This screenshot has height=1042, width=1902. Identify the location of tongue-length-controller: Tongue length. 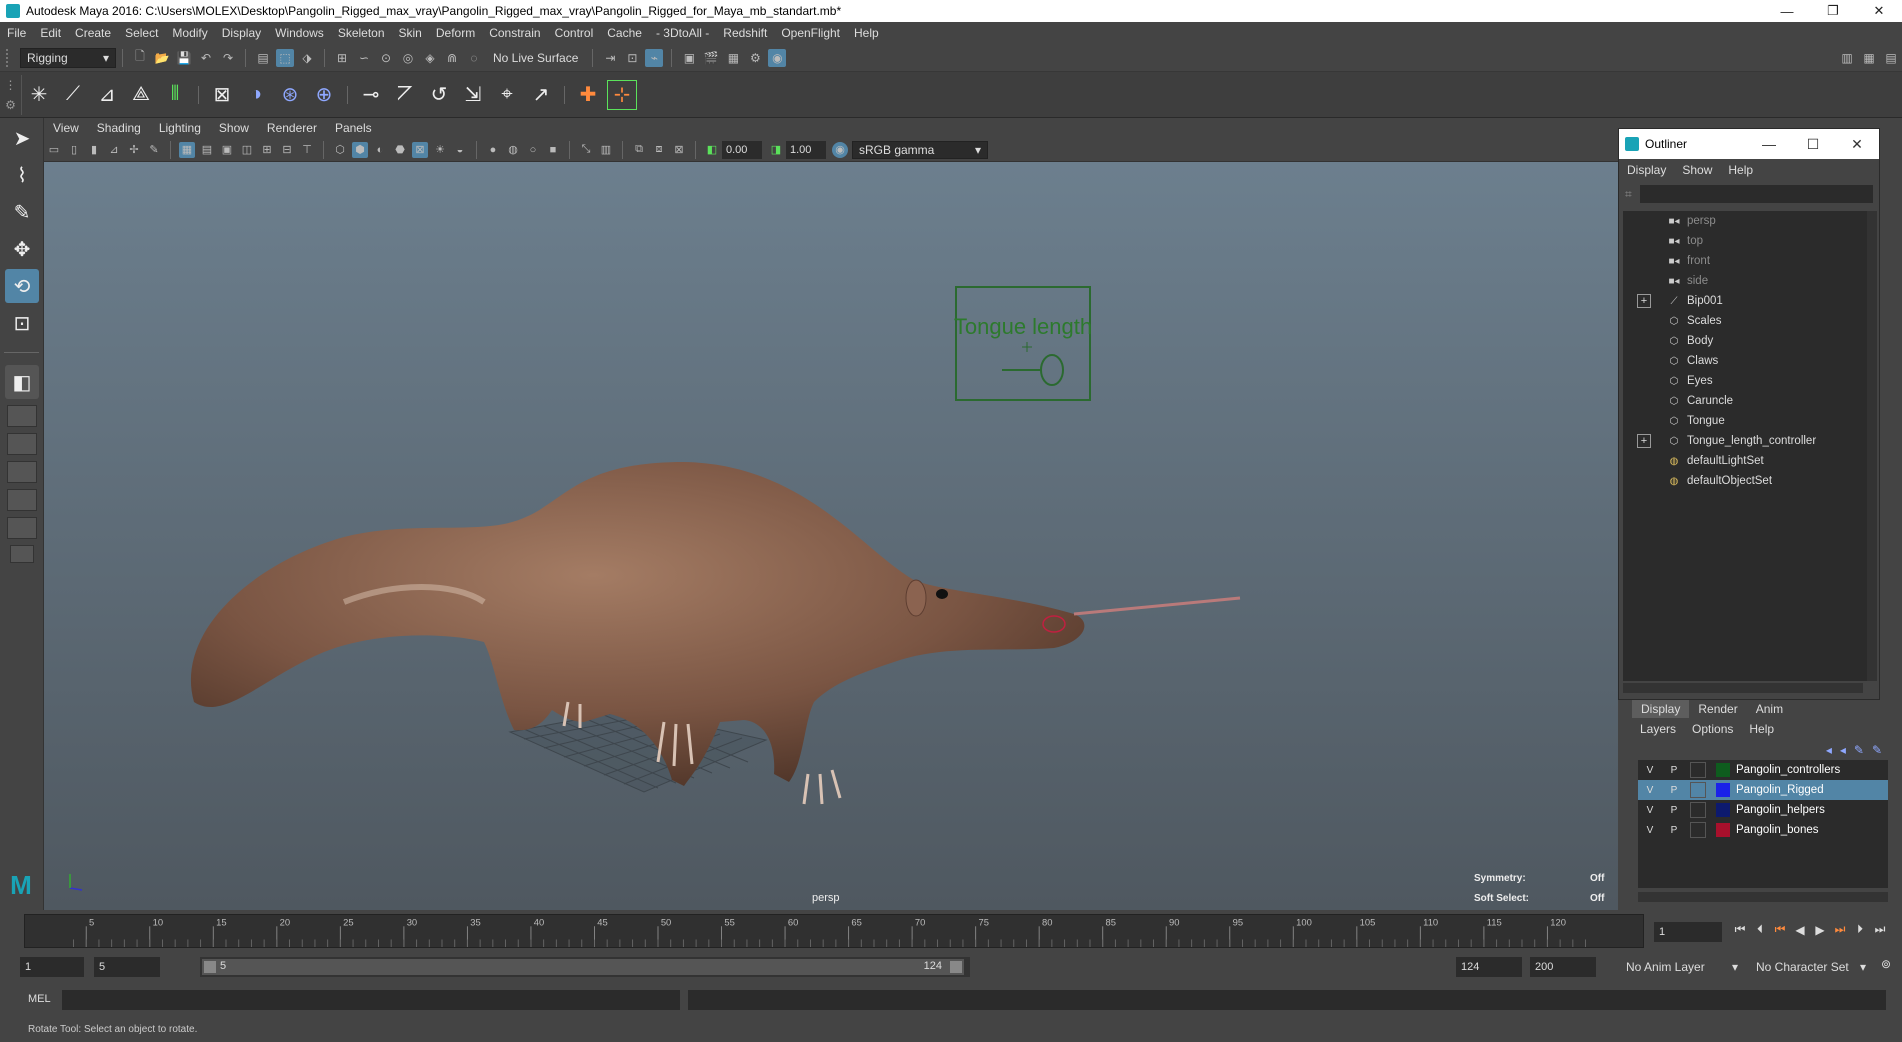
(1023, 343).